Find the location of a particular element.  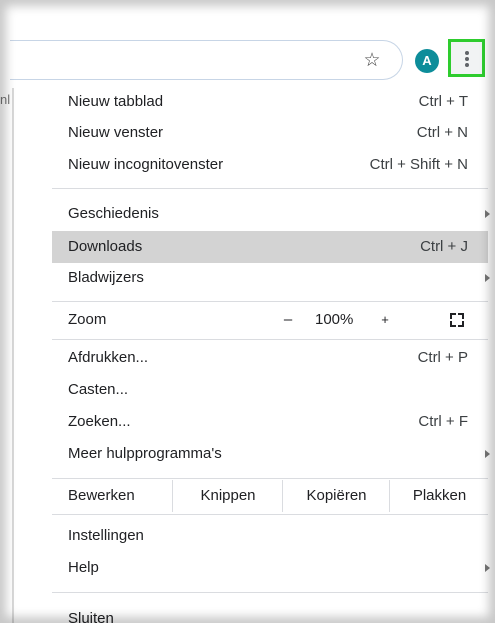

menu-item-label: Nieuw tabblad is located at coordinates (116, 101).